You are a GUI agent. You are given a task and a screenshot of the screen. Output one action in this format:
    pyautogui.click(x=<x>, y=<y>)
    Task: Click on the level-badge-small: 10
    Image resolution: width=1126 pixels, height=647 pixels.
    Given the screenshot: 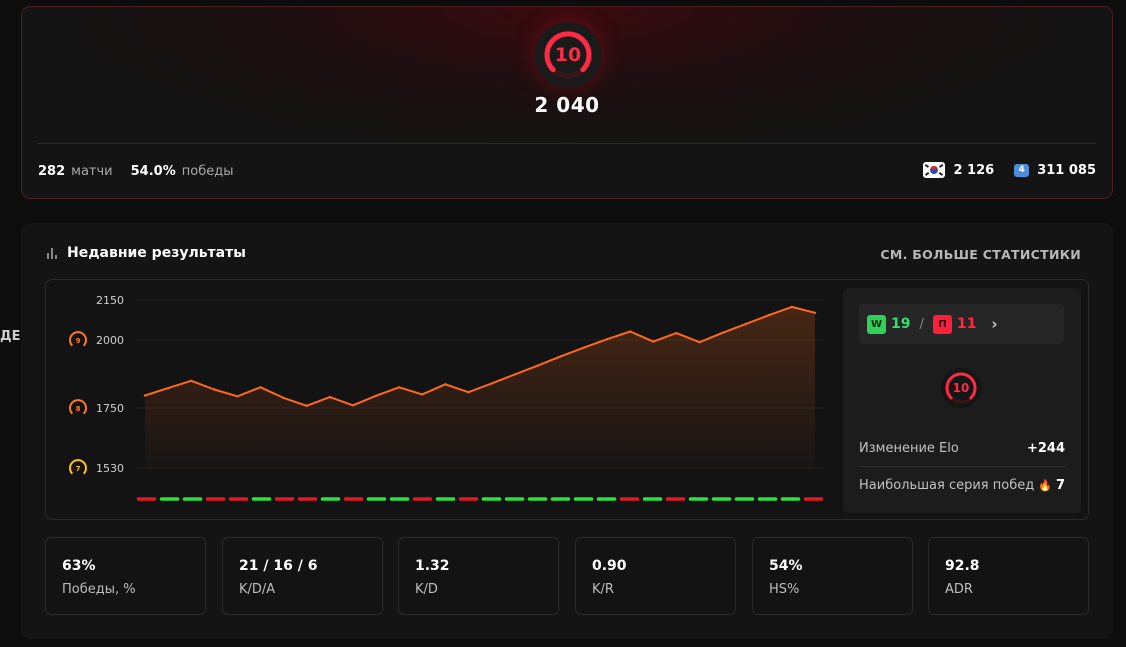 What is the action you would take?
    pyautogui.click(x=961, y=388)
    